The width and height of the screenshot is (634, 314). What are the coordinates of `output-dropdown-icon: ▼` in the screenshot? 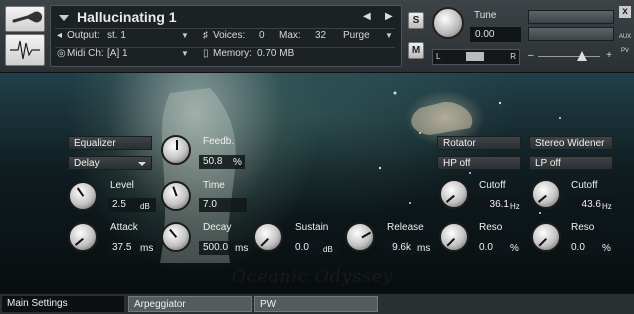 It's located at (185, 35).